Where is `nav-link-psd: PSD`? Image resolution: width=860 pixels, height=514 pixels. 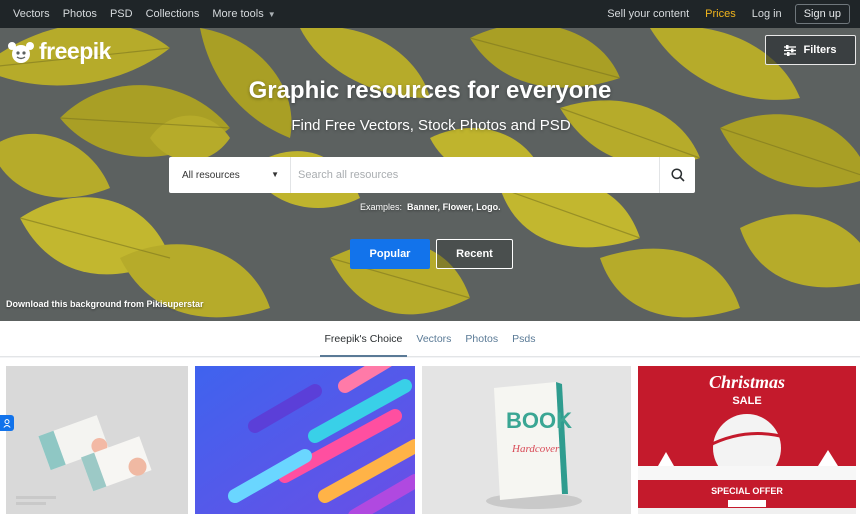 nav-link-psd: PSD is located at coordinates (121, 14).